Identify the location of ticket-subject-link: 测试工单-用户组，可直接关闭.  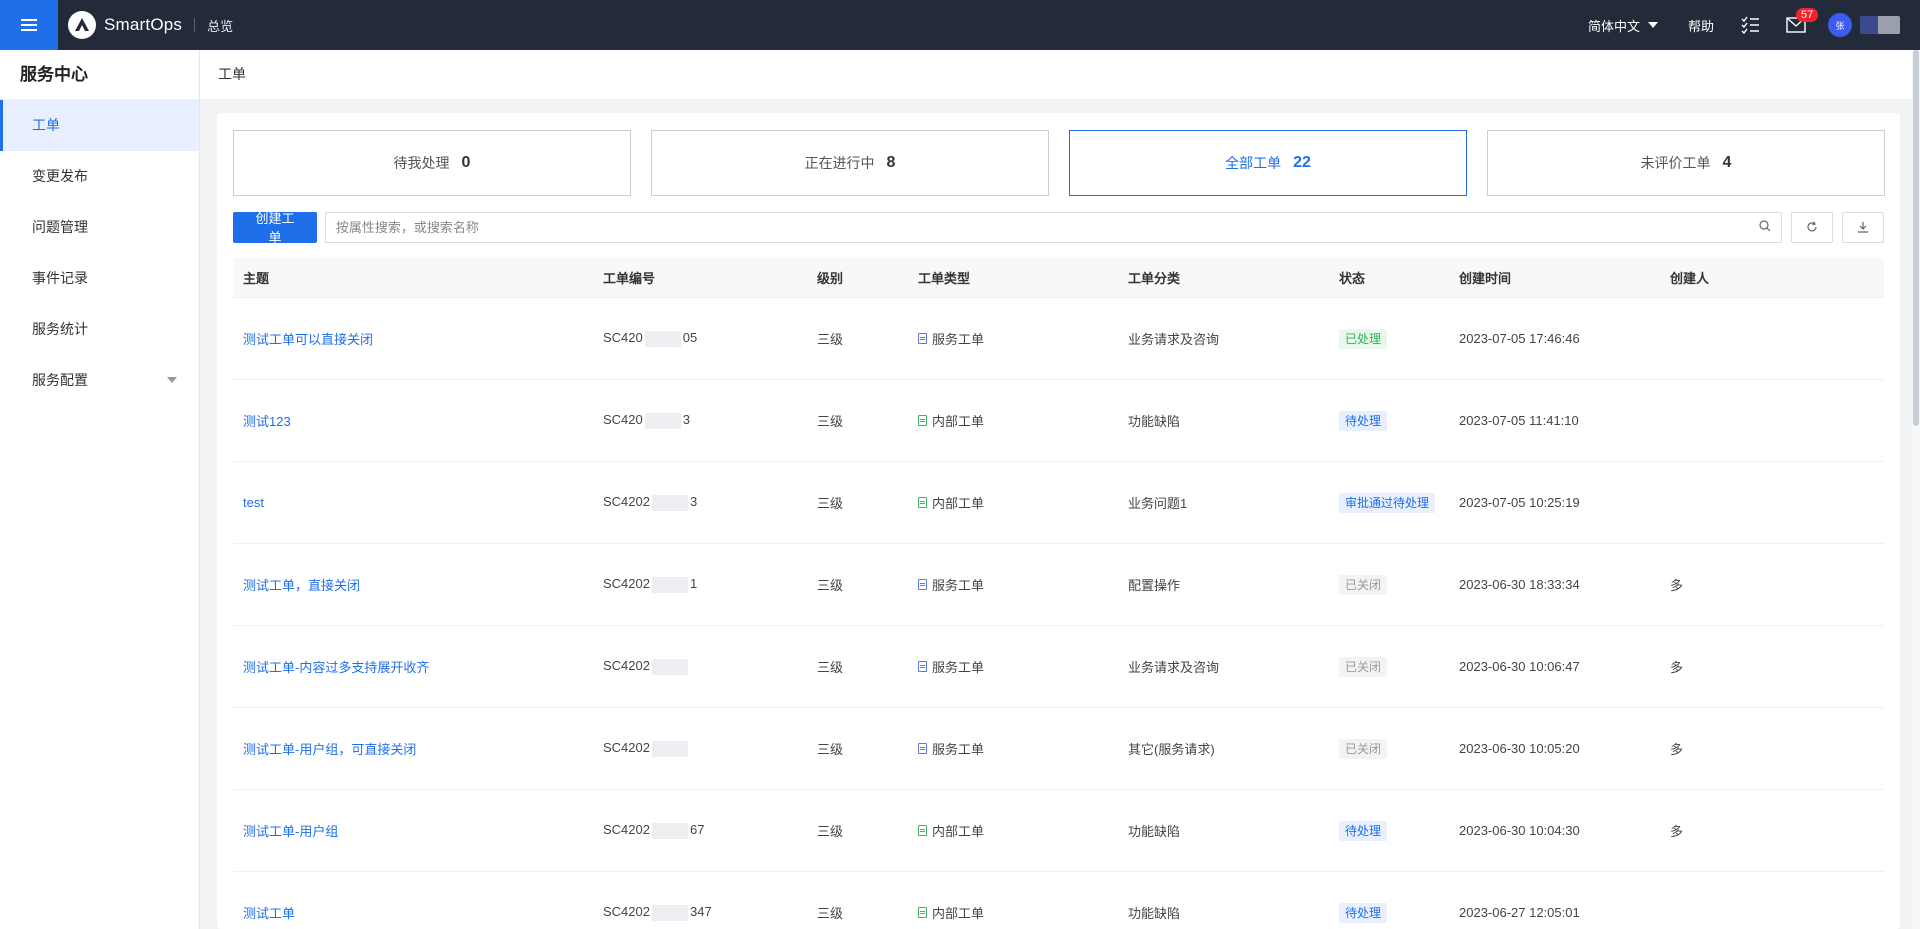
(329, 749).